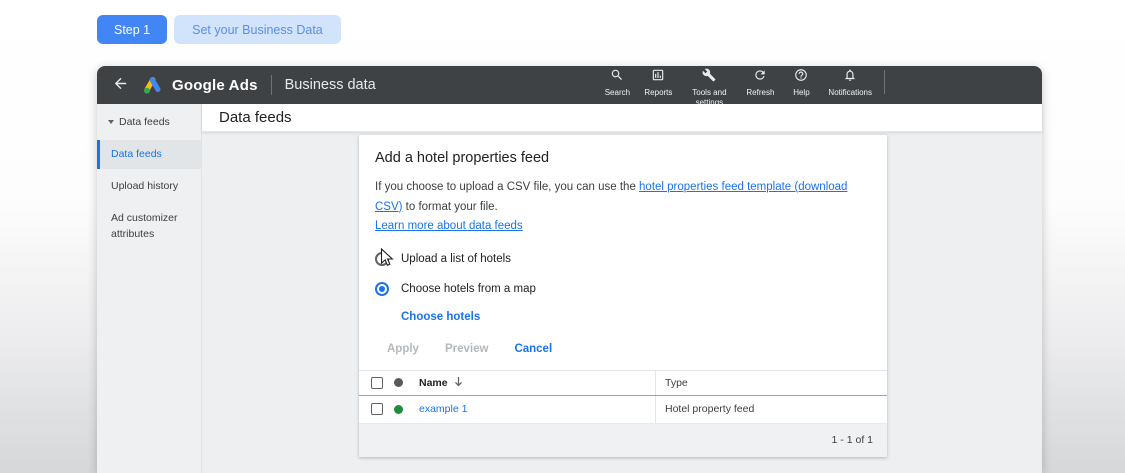  Describe the element at coordinates (468, 288) in the screenshot. I see `radio-label: Choose hotels from a map` at that location.